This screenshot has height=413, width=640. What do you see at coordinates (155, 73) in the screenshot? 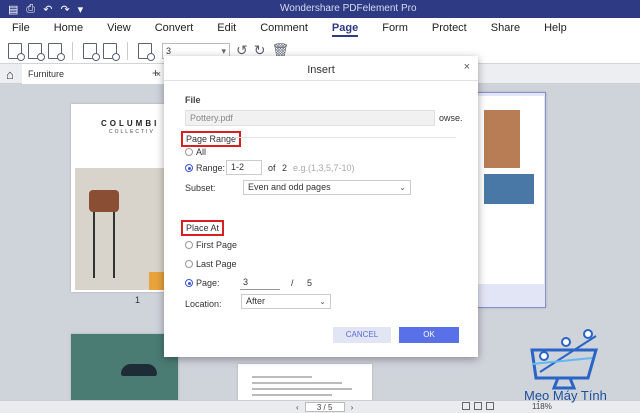
I see `new-tab-button: +` at bounding box center [155, 73].